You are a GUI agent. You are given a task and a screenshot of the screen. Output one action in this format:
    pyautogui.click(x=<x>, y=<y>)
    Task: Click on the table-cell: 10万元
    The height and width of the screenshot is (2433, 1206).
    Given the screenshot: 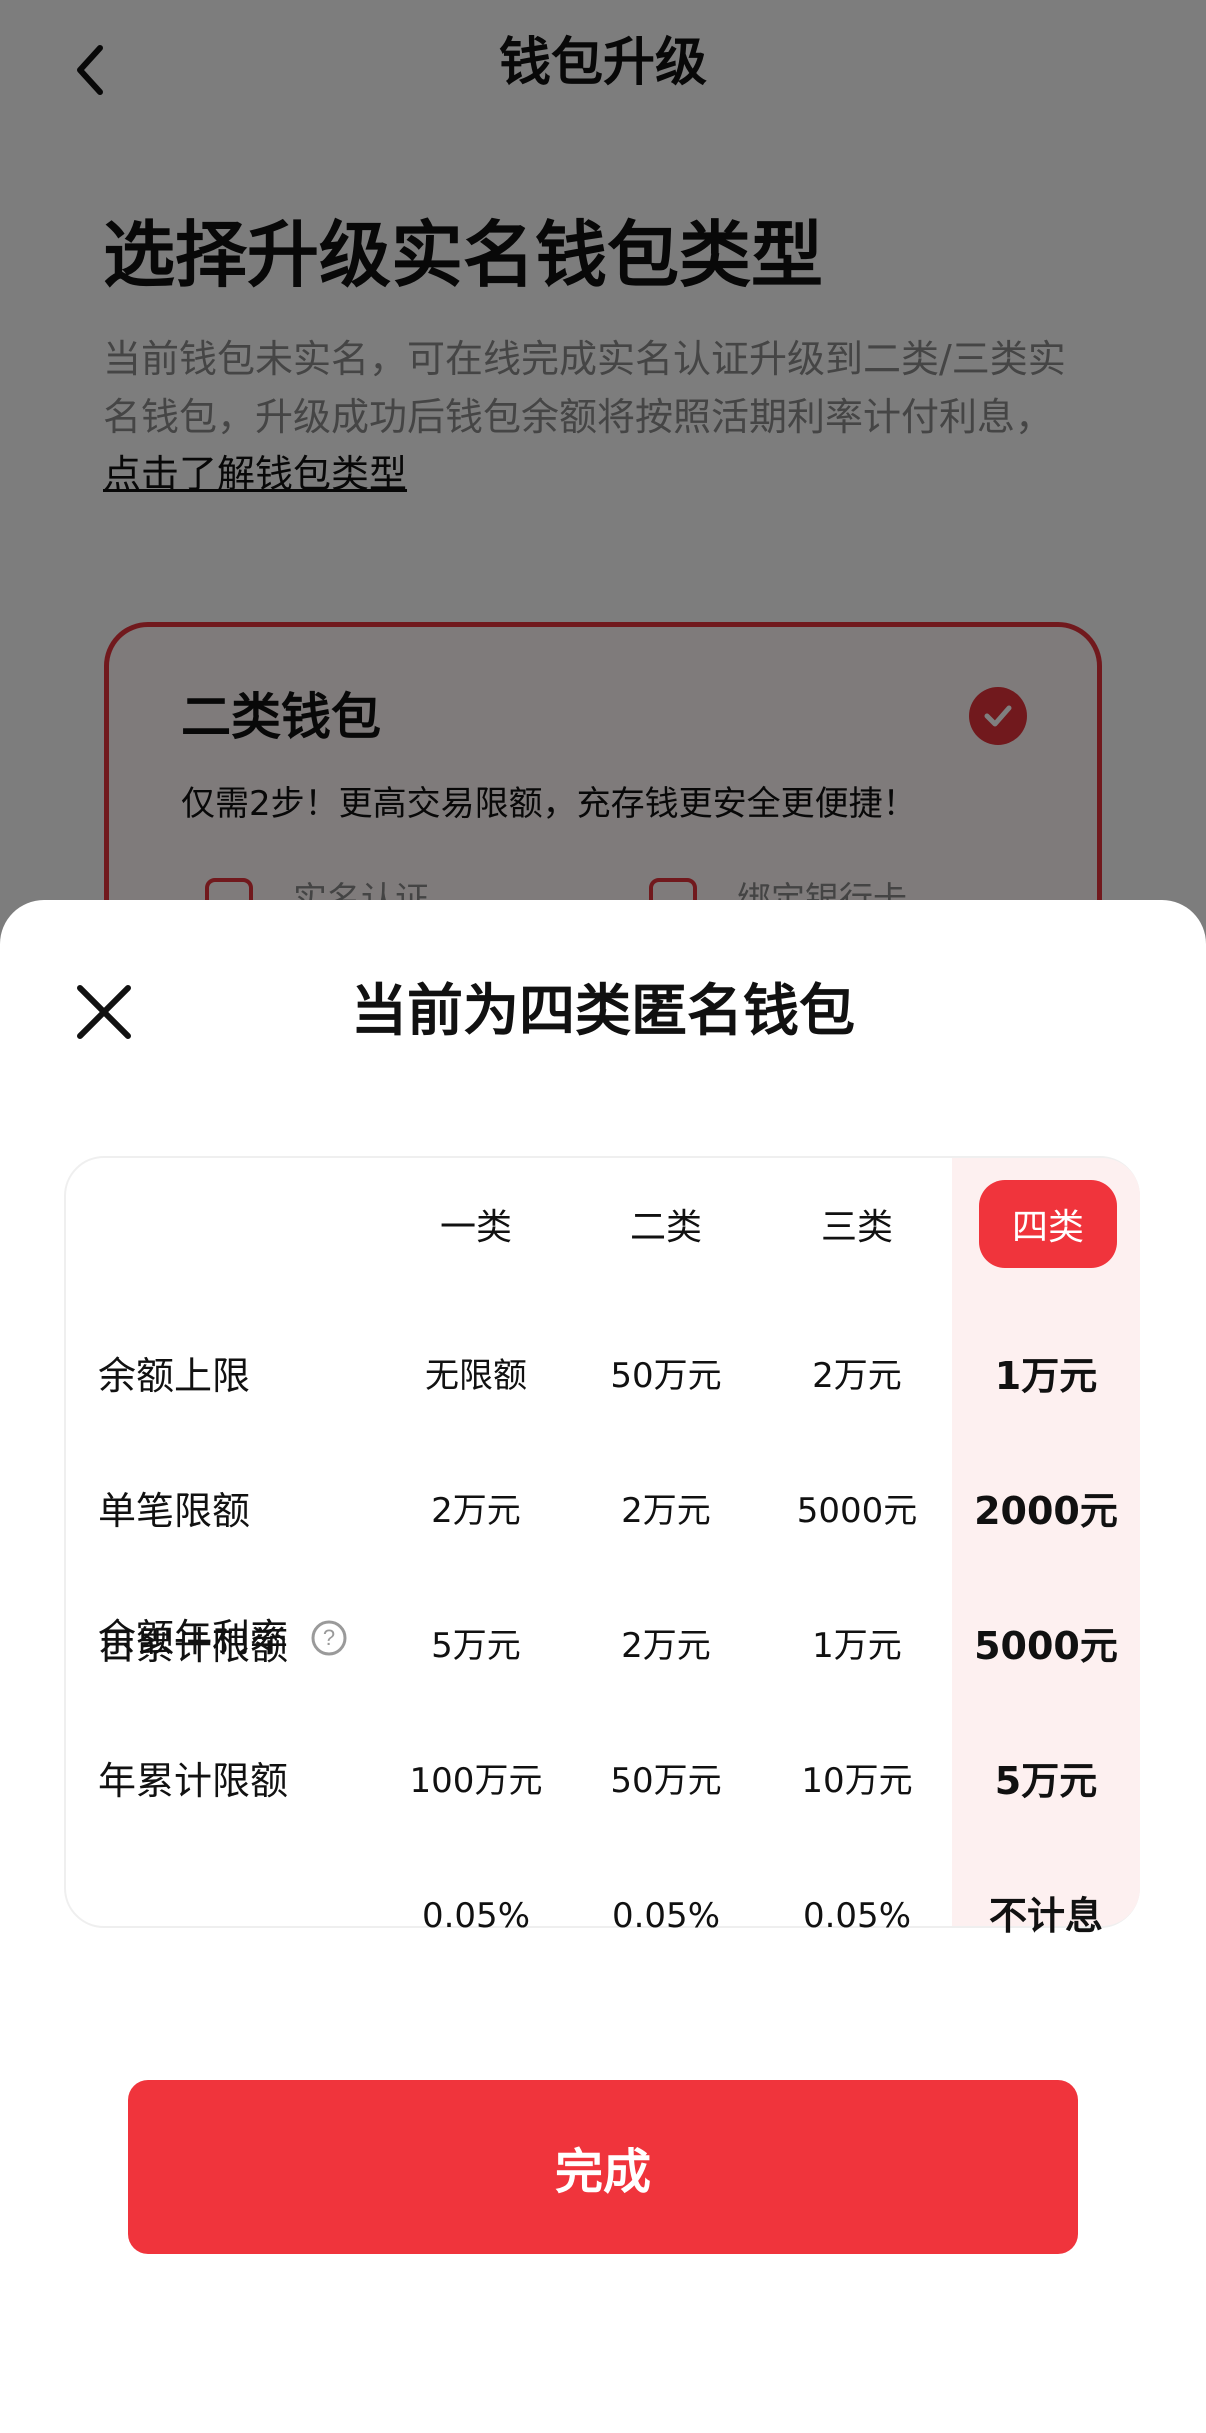 What is the action you would take?
    pyautogui.click(x=857, y=1781)
    